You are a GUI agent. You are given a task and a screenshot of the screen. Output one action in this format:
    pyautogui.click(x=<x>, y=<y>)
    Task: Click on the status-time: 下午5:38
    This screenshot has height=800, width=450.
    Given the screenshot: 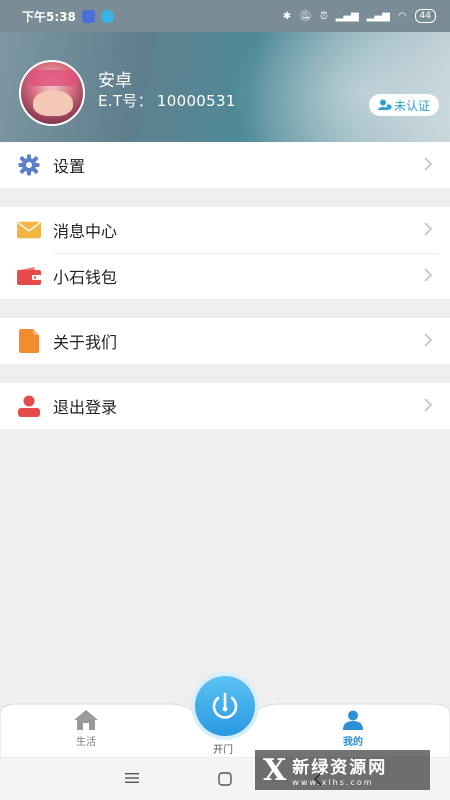 What is the action you would take?
    pyautogui.click(x=49, y=16)
    